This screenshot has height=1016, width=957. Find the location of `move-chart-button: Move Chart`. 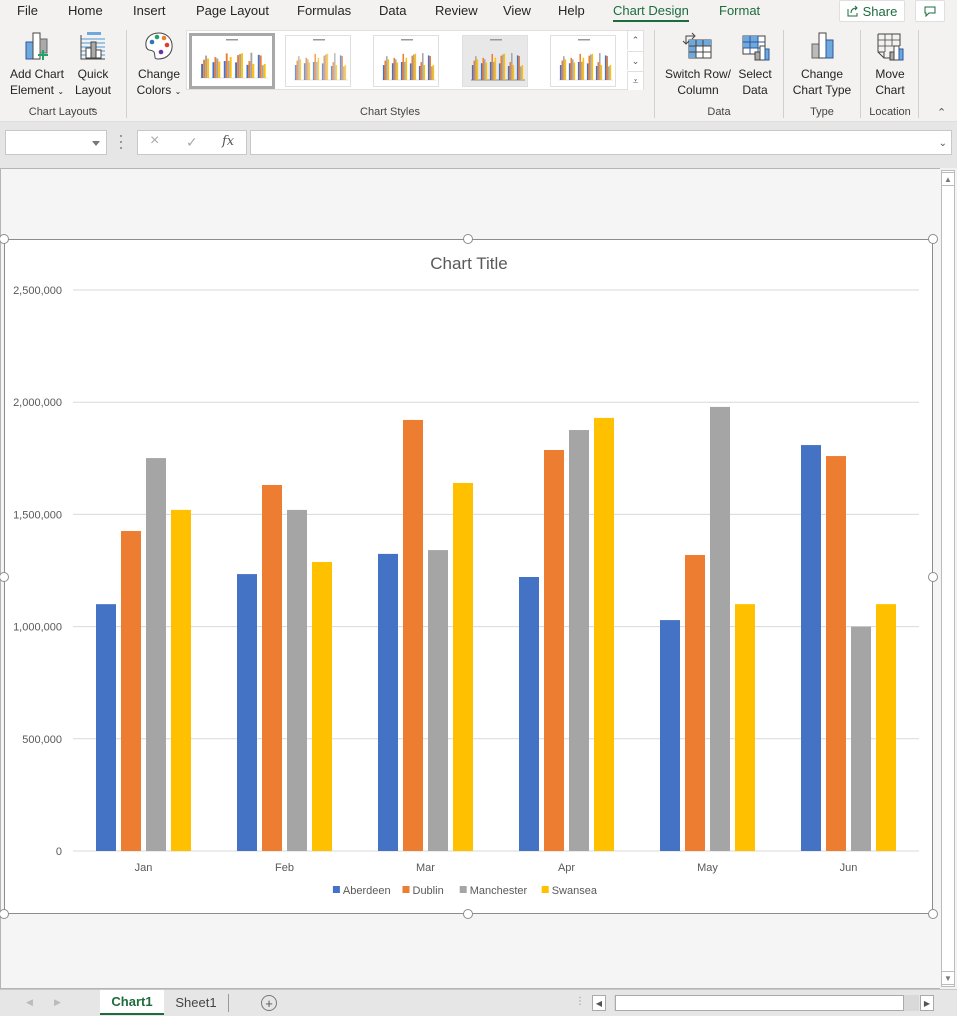

move-chart-button: Move Chart is located at coordinates (890, 64).